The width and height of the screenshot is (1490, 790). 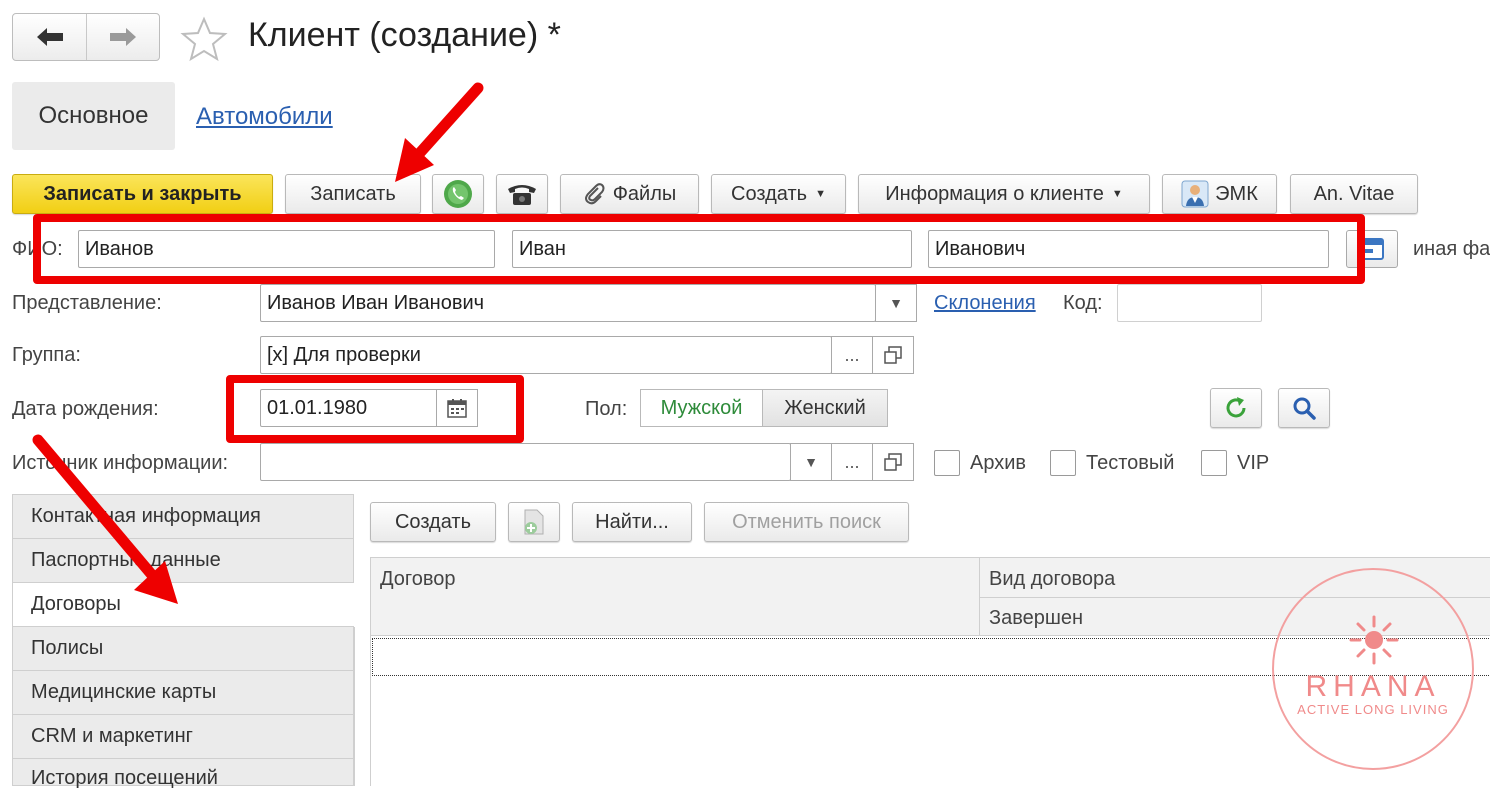 I want to click on rhana-watermark: RHANA ACTIVE LONG LIVING, so click(x=1373, y=669).